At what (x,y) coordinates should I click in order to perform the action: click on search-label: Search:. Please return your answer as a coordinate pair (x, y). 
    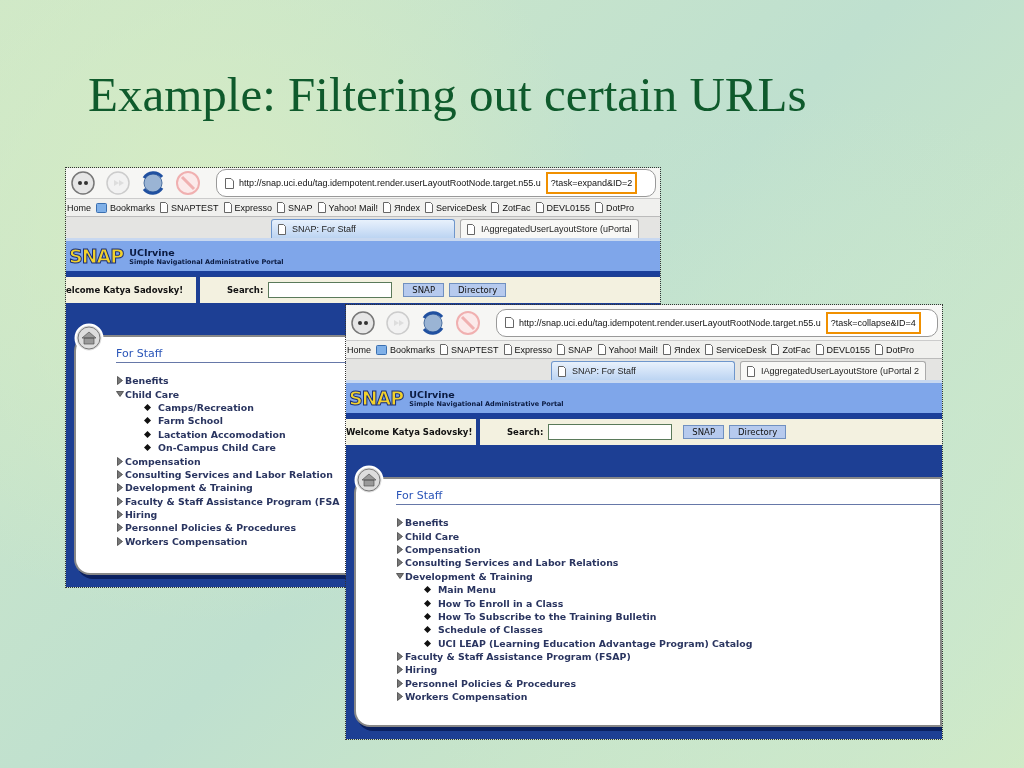
    Looking at the image, I should click on (525, 432).